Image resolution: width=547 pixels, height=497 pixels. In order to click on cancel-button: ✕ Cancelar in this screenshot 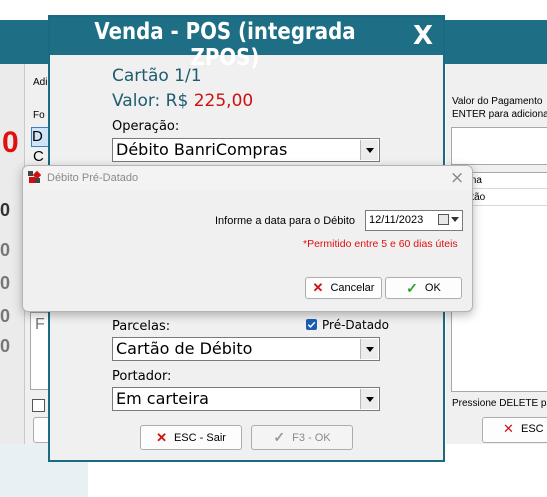, I will do `click(343, 288)`.